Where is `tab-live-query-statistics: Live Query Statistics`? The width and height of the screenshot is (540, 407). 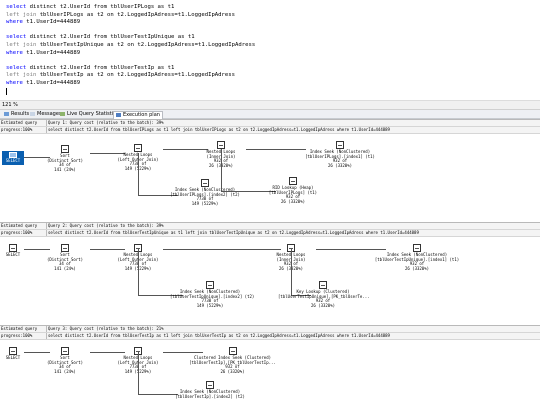 tab-live-query-statistics: Live Query Statistics is located at coordinates (89, 114).